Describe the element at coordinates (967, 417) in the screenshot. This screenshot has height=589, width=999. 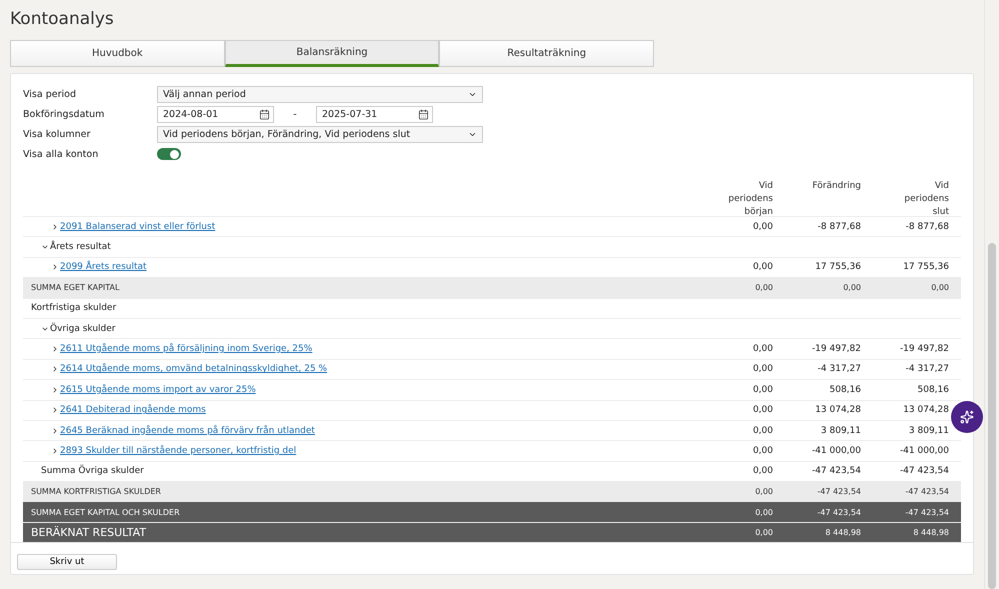
I see `sparkle-icon` at that location.